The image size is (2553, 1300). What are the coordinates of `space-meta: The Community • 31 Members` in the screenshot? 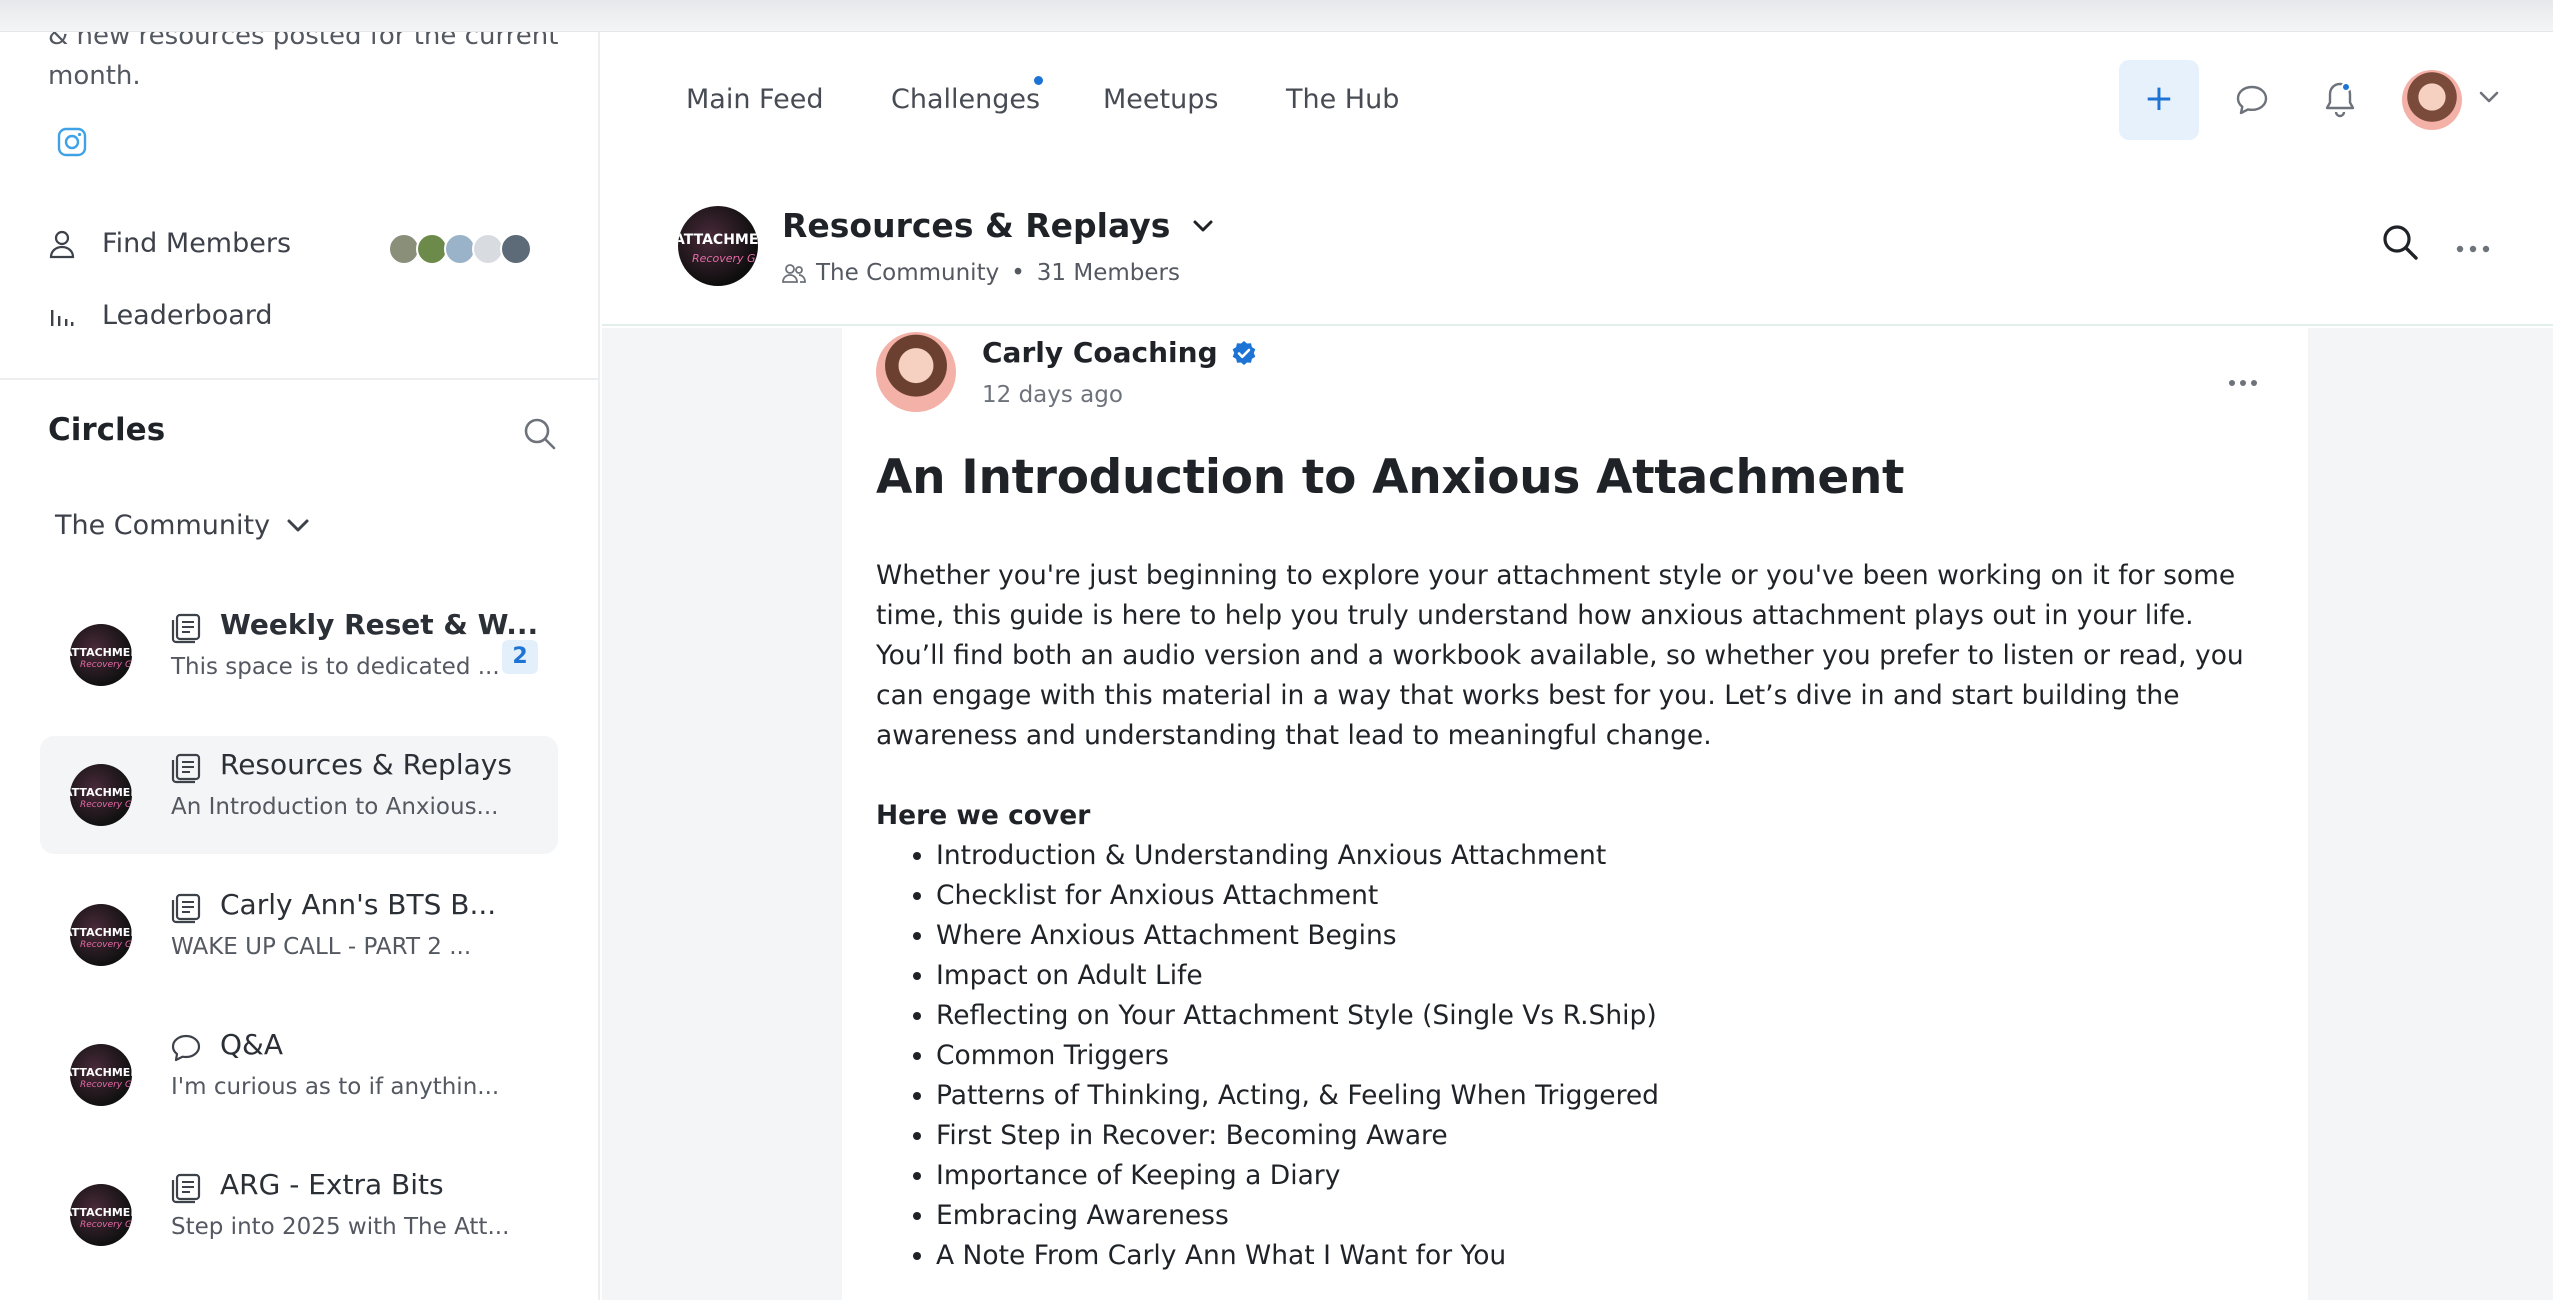 It's located at (981, 273).